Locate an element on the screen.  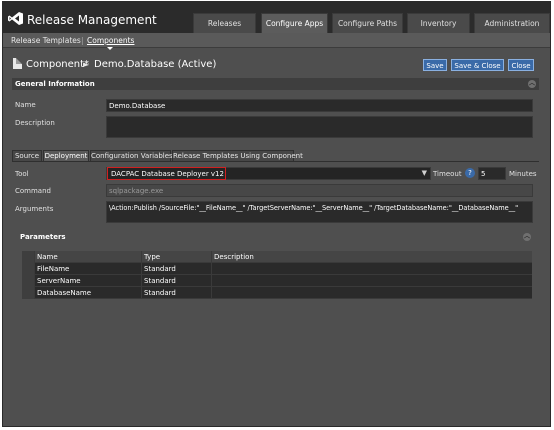
tab-configure-apps: Configure Apps is located at coordinates (294, 23).